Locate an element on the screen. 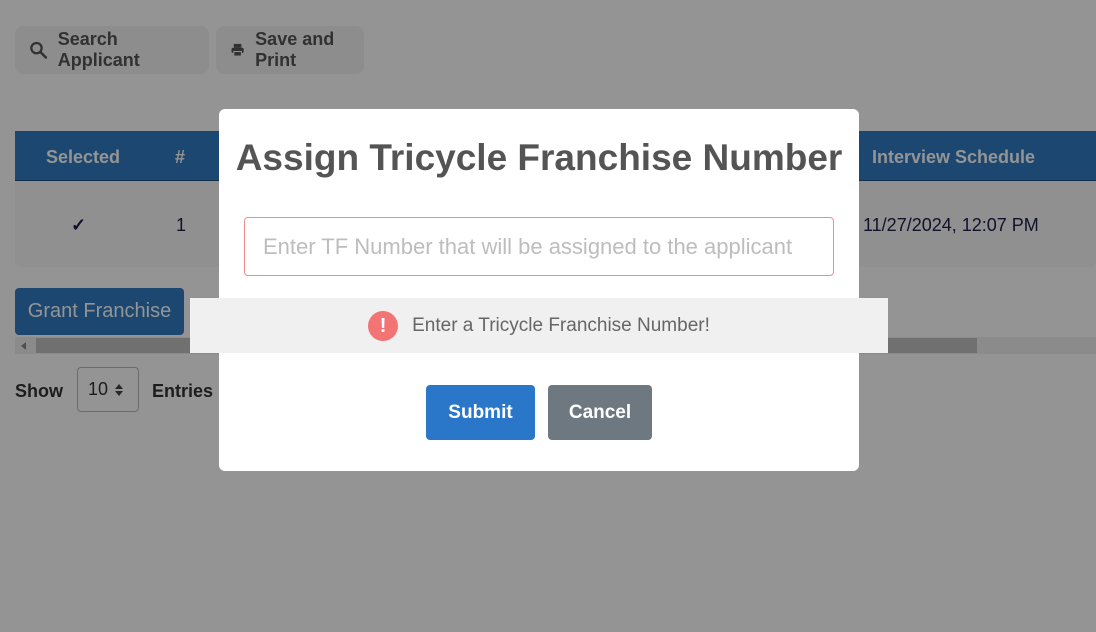 The image size is (1096, 632). warning-icon: ! is located at coordinates (383, 325).